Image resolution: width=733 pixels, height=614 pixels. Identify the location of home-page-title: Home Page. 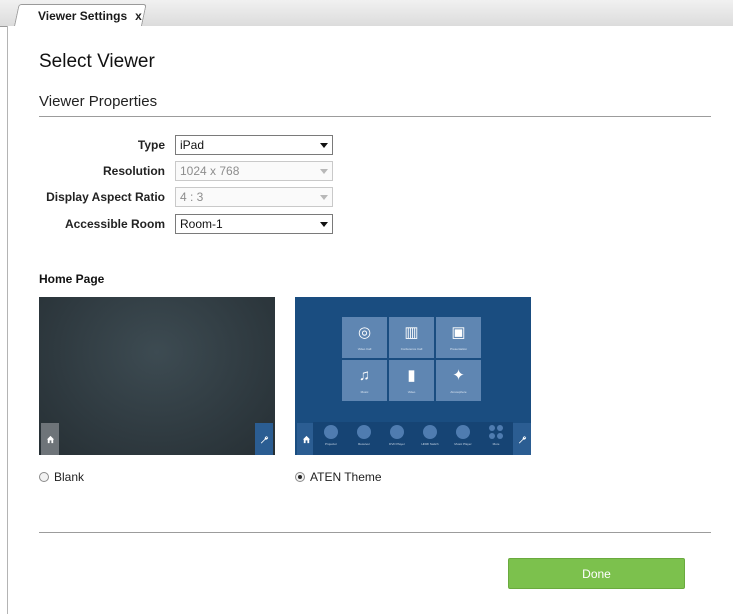
(72, 279).